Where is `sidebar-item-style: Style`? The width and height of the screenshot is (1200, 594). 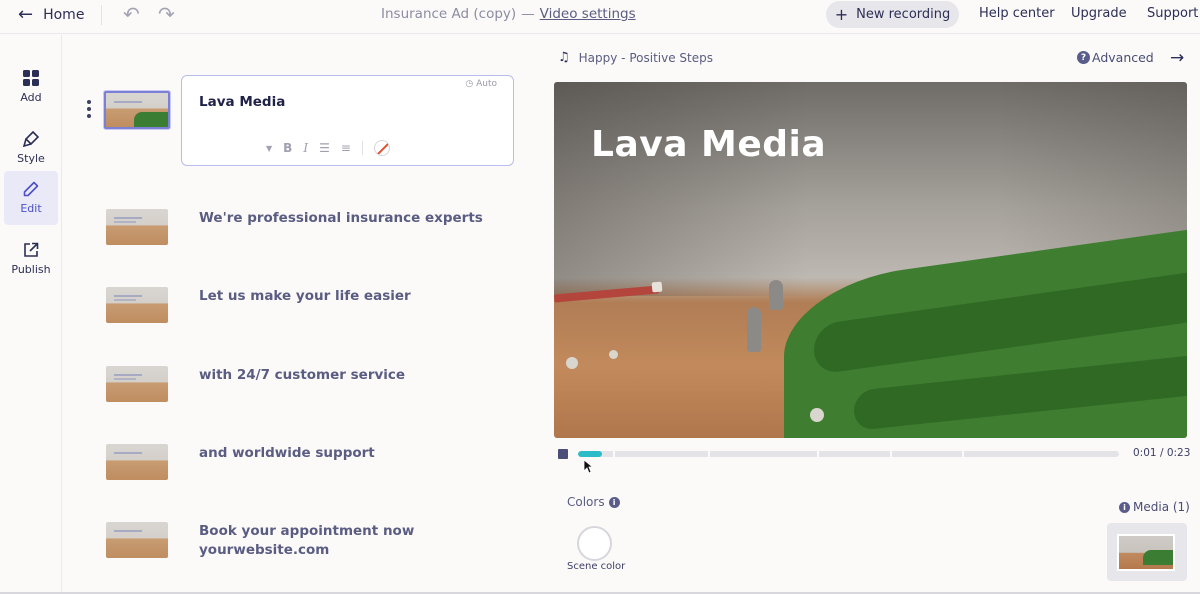 sidebar-item-style: Style is located at coordinates (31, 148).